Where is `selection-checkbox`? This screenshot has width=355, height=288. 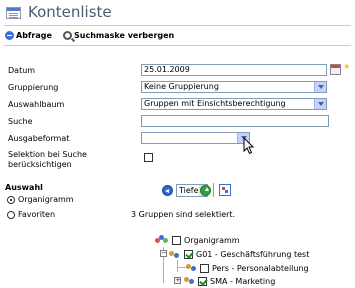
selection-checkbox is located at coordinates (148, 157).